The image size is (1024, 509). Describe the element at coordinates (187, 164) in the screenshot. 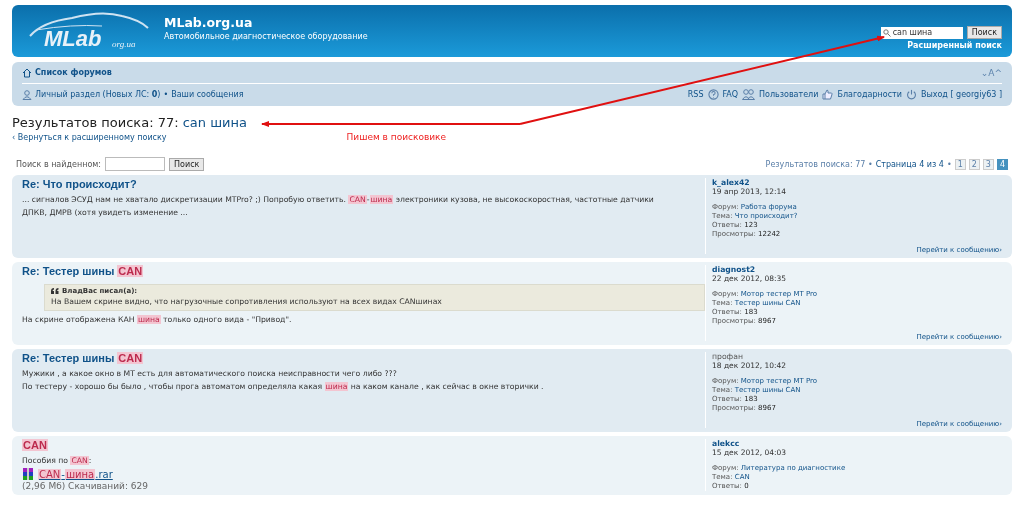

I see `search-within-button: Поиск` at that location.